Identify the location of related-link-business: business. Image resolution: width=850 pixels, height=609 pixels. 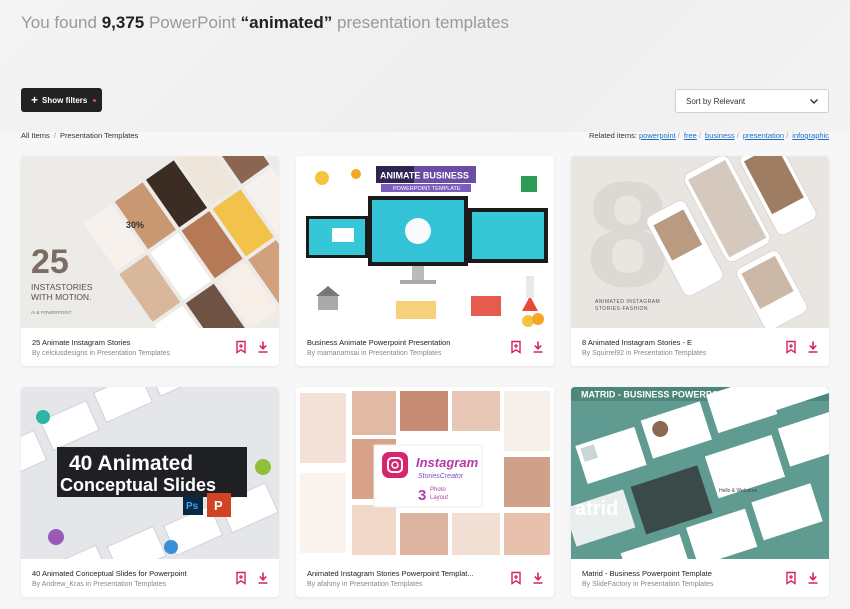
(720, 135).